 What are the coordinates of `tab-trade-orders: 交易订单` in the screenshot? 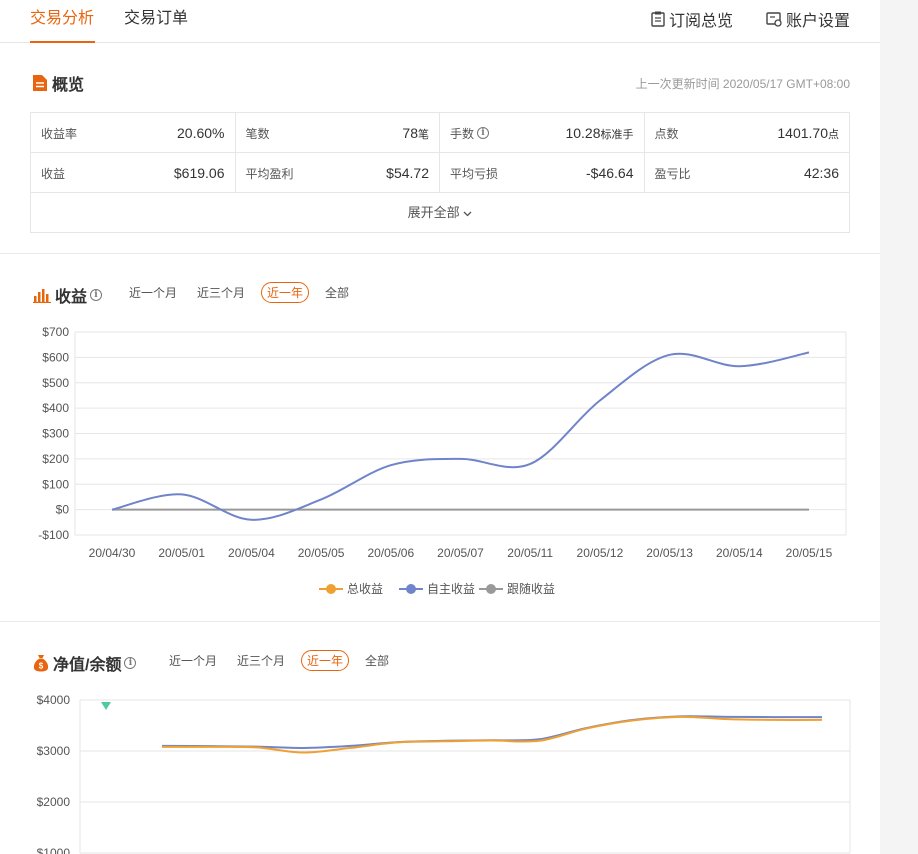 It's located at (156, 21).